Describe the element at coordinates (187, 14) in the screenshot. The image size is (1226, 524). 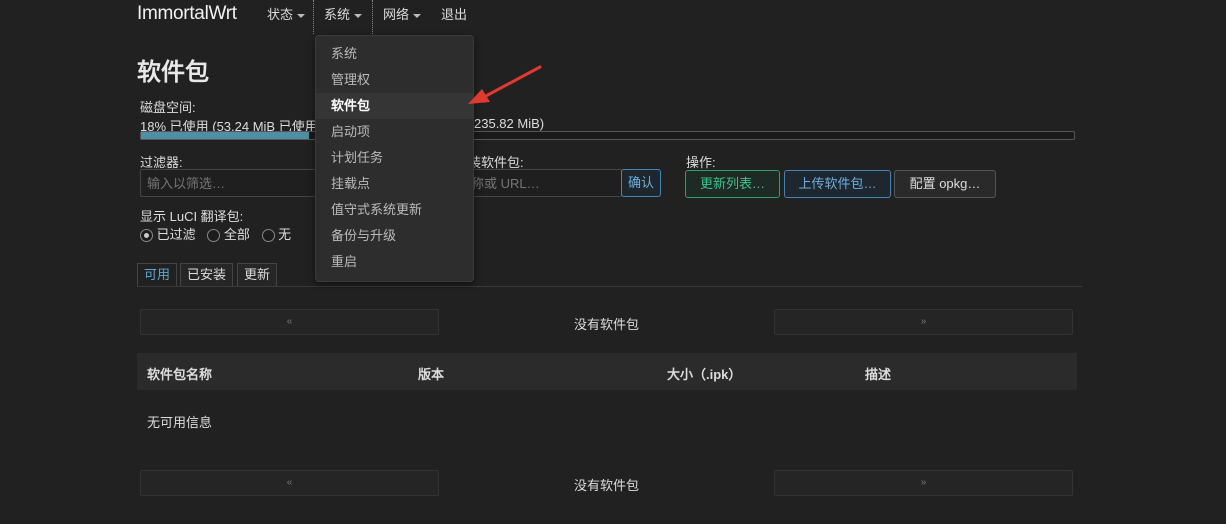
I see `brand-logo: ImmortalWrt` at that location.